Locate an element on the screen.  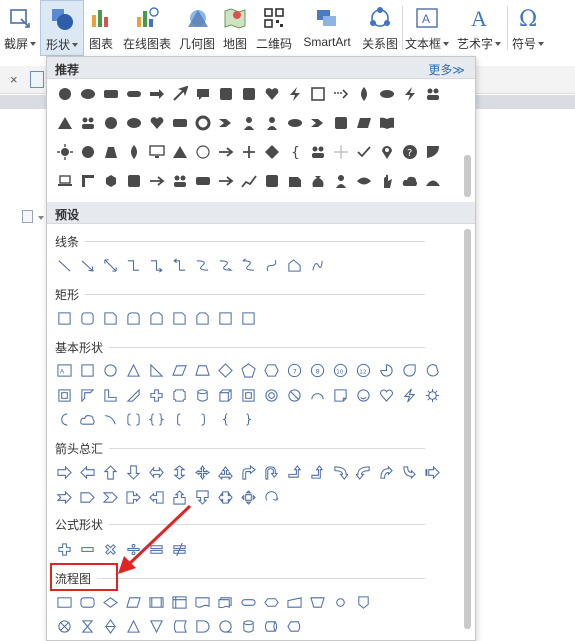
close-icon: × is located at coordinates (14, 79).